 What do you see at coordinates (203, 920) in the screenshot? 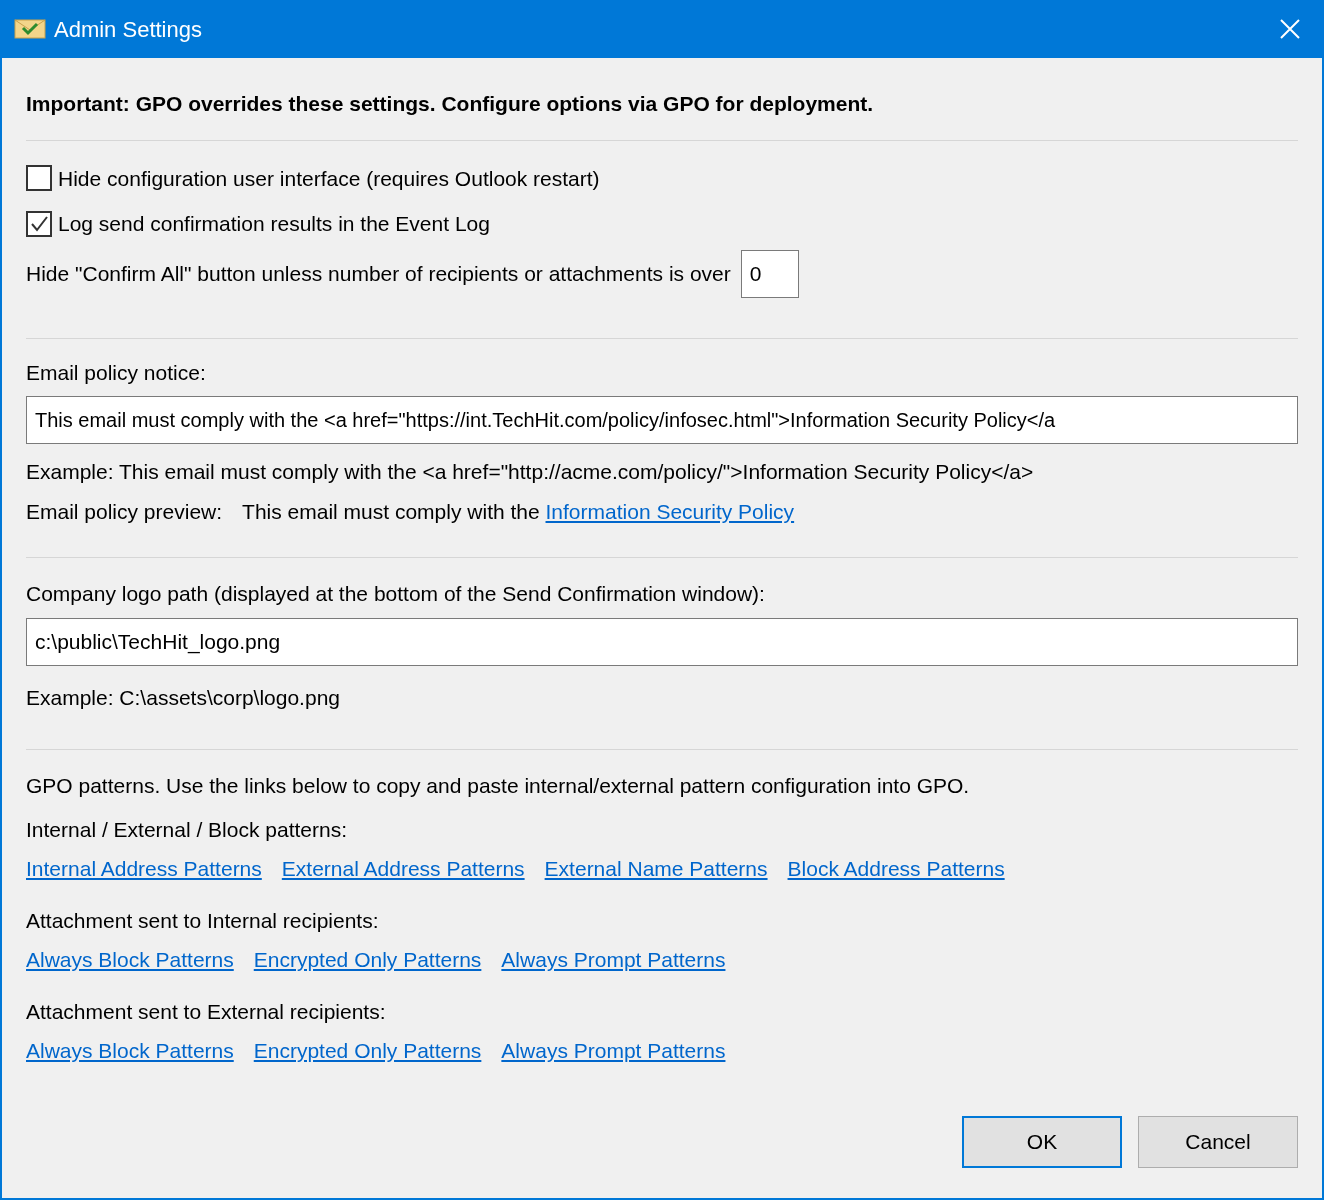
I see `group-label: Attachment sent to Internal recipients:` at bounding box center [203, 920].